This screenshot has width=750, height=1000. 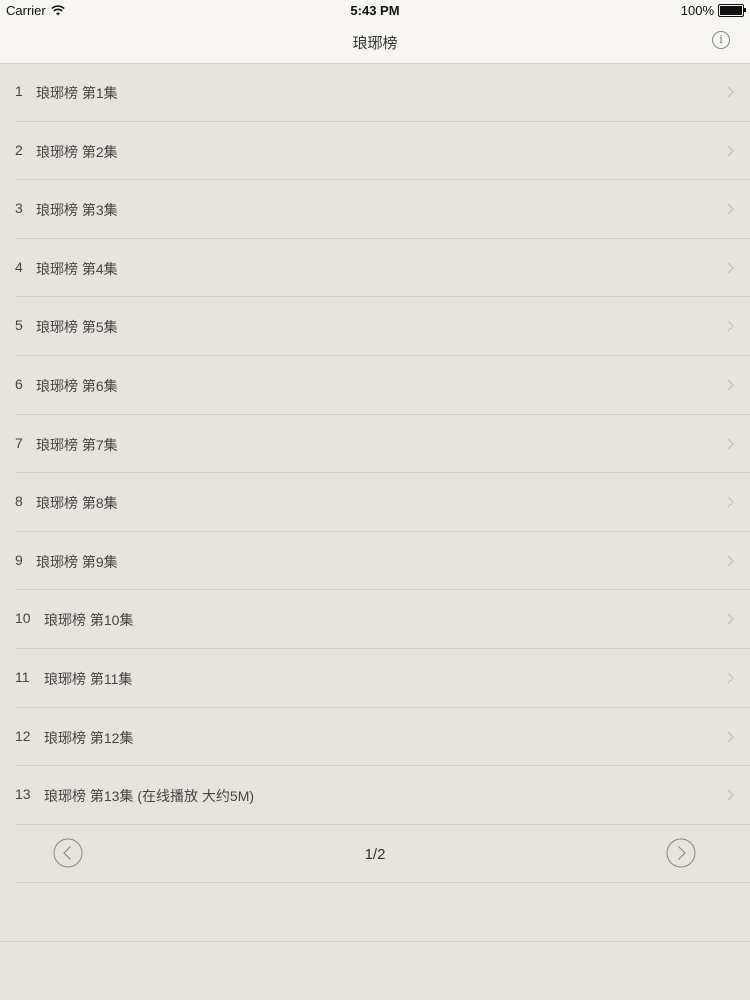 I want to click on episode-number: 9, so click(x=19, y=559).